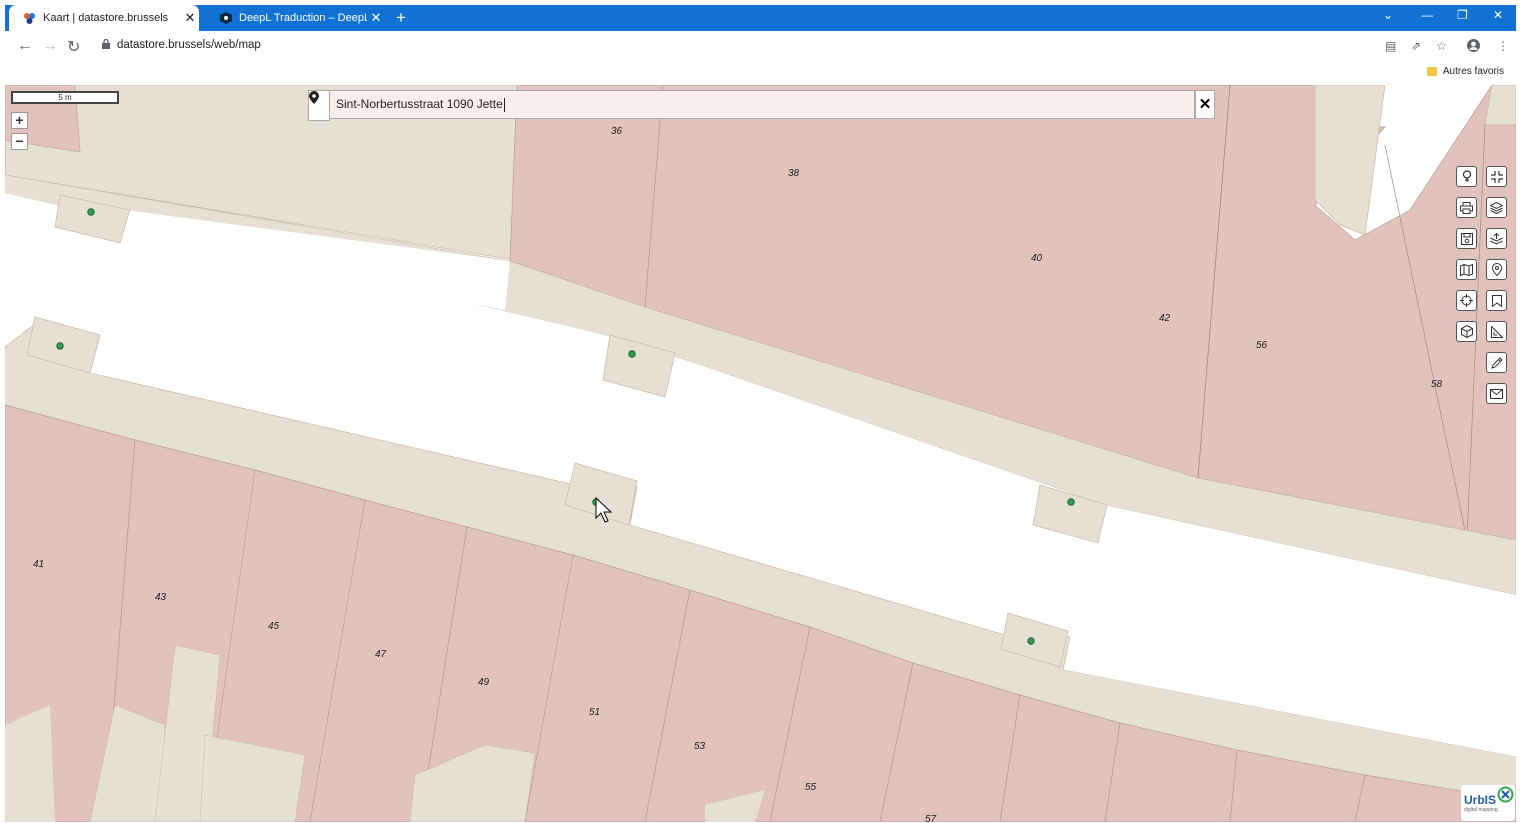  What do you see at coordinates (794, 173) in the screenshot?
I see `house-number: 38` at bounding box center [794, 173].